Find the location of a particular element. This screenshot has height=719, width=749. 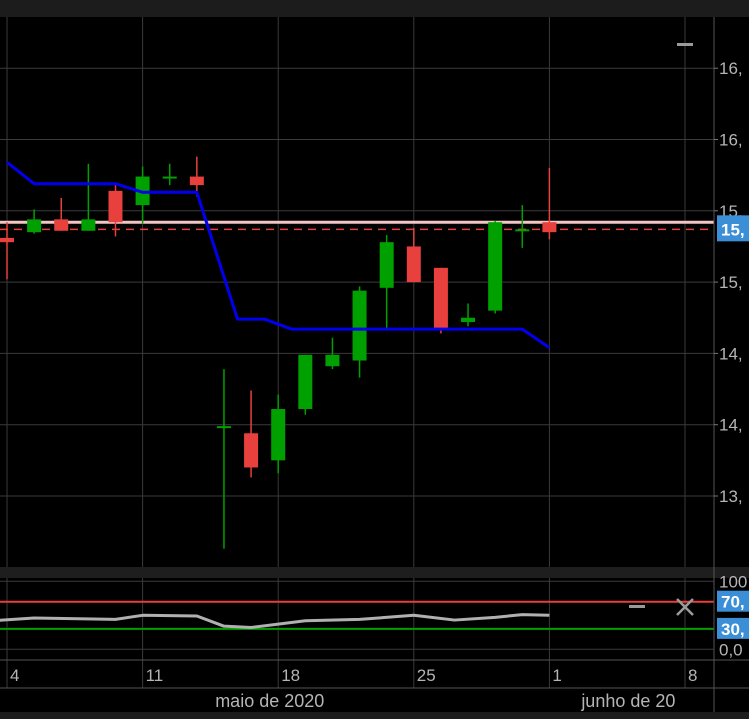

time-tick-label: 11 is located at coordinates (155, 675).